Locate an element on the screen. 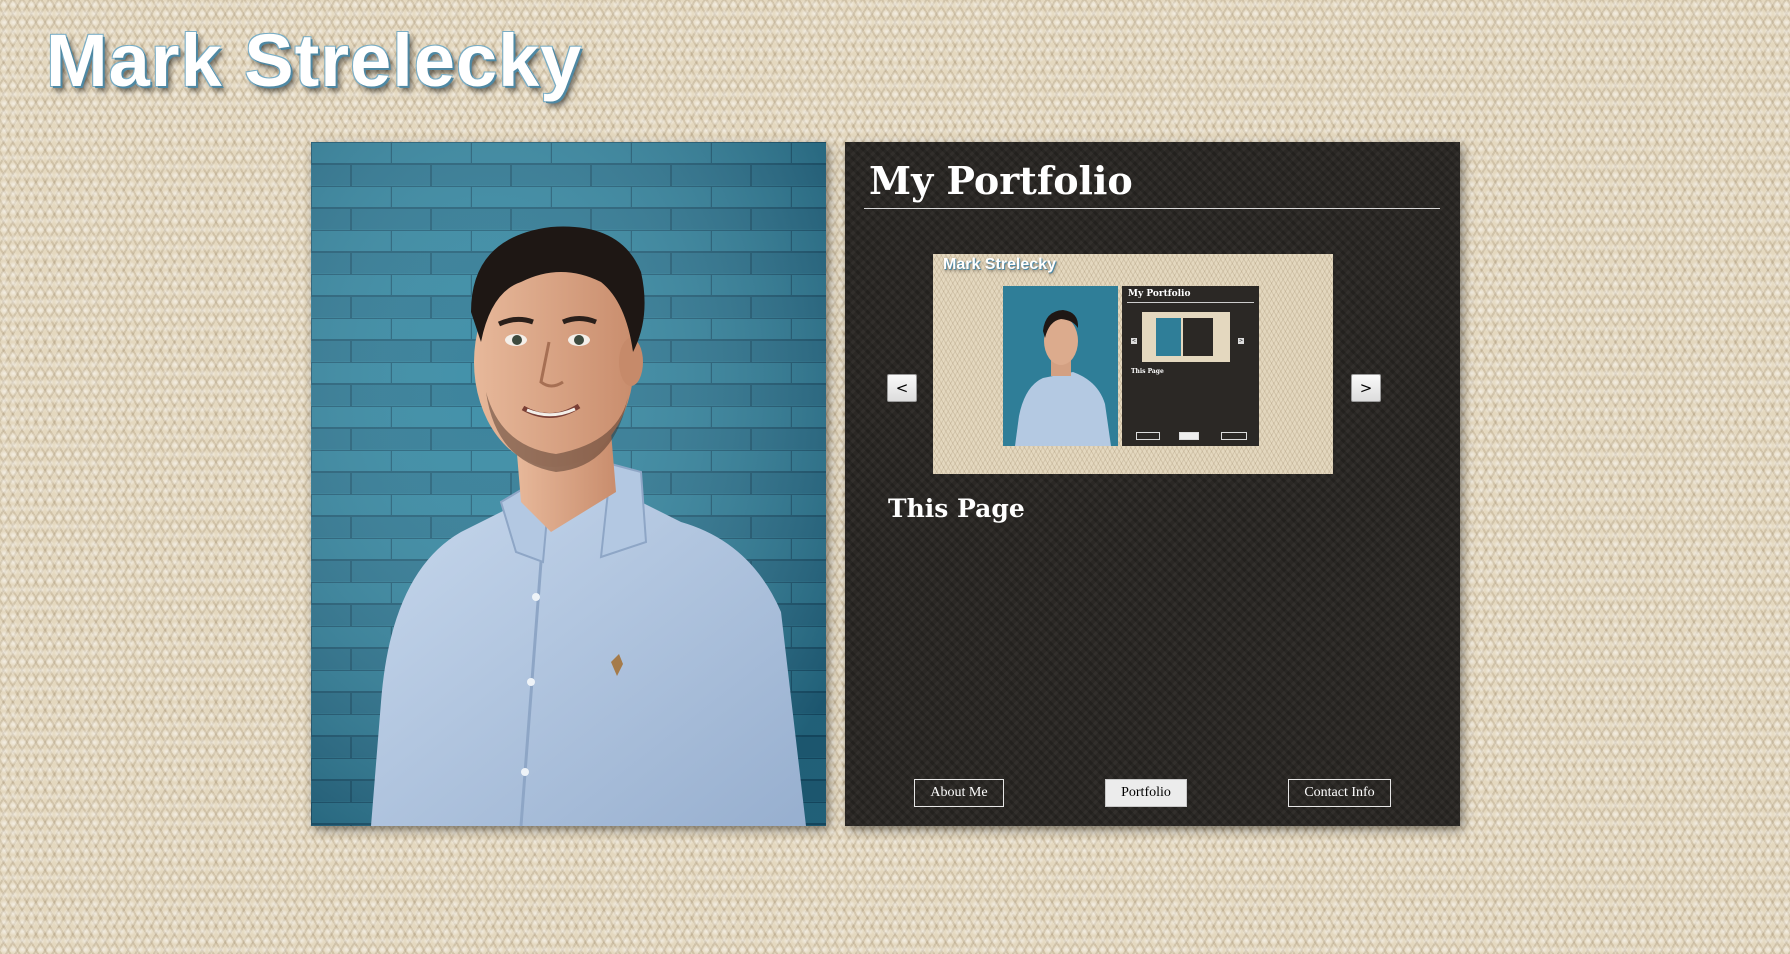  preview-site-title: Mark Strelecky is located at coordinates (999, 264).